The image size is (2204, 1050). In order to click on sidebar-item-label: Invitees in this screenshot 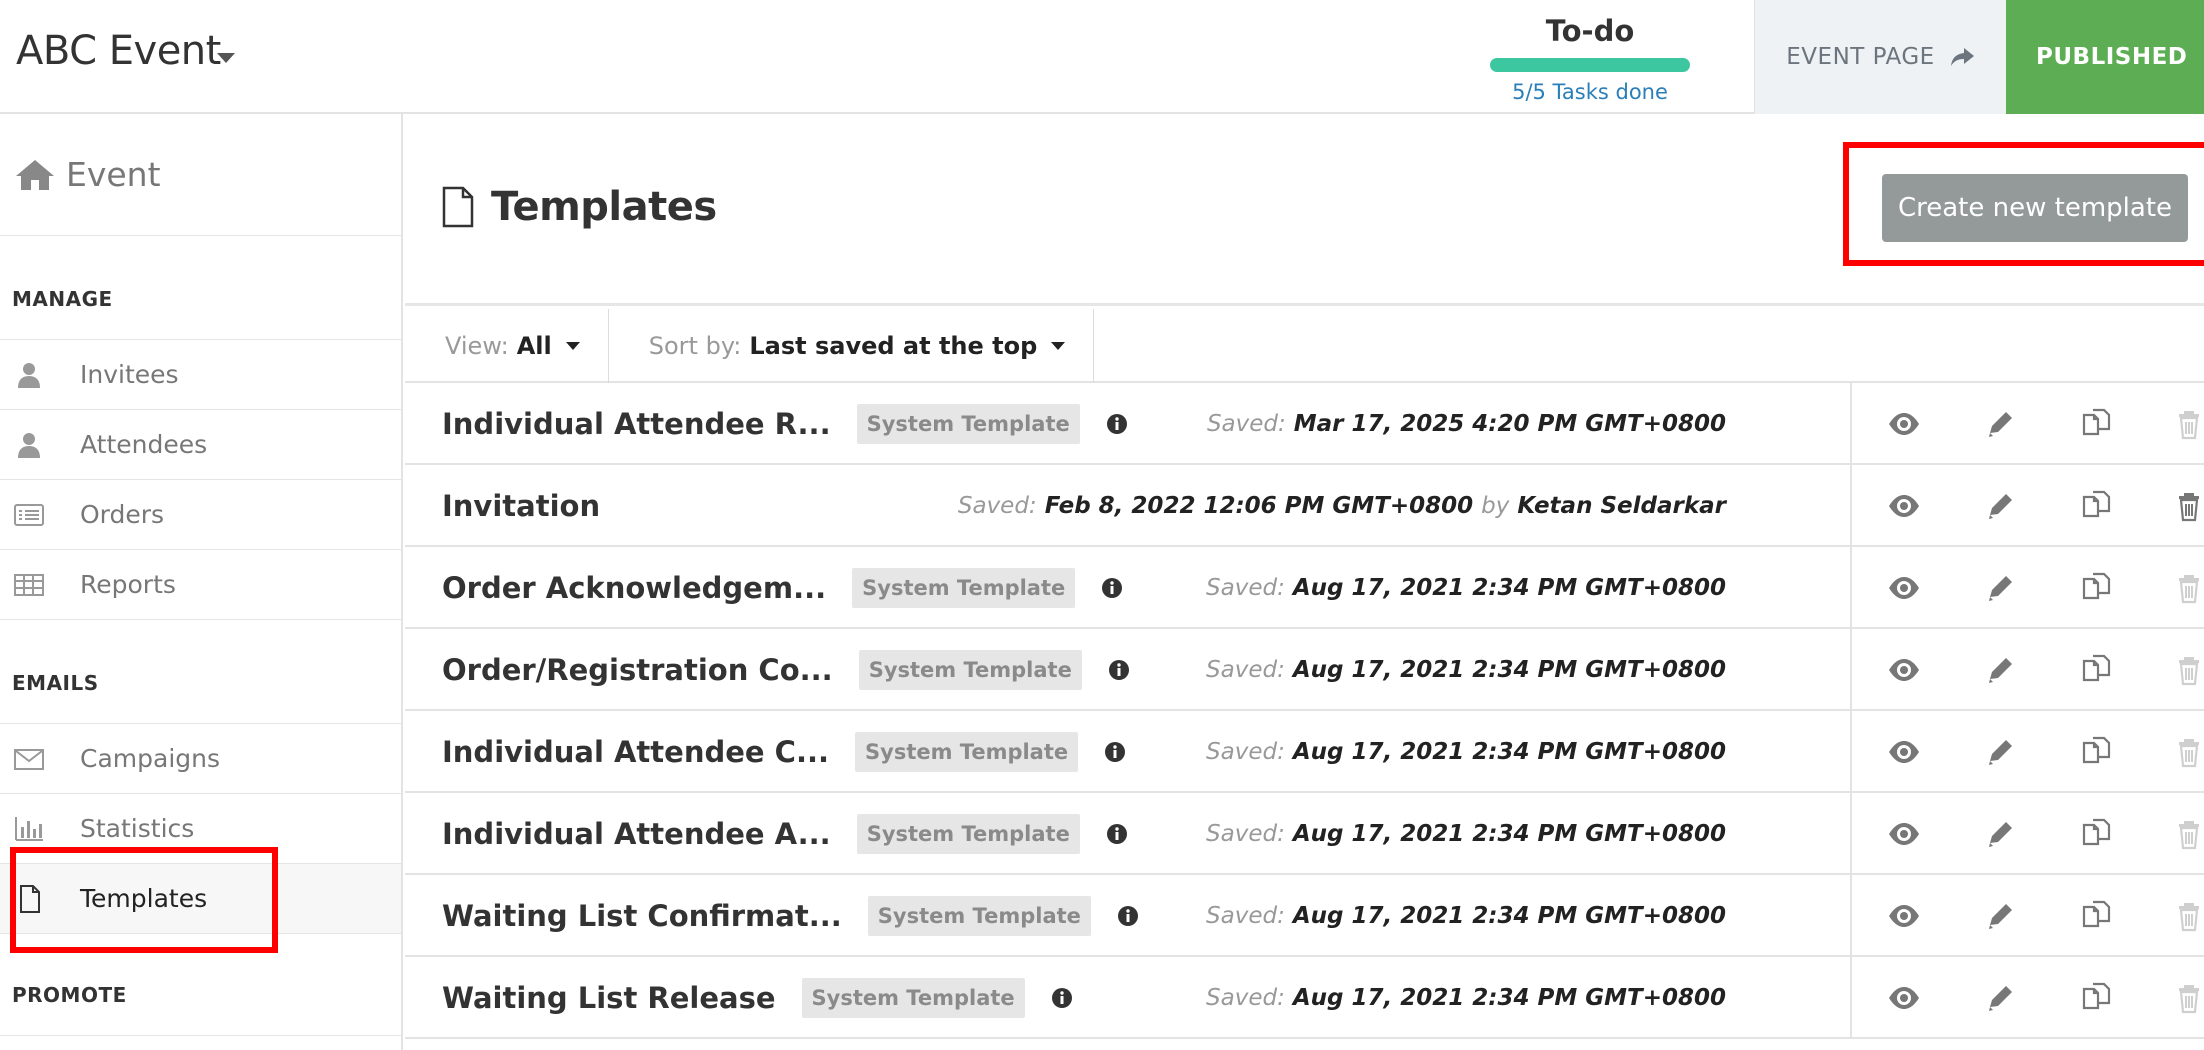, I will do `click(129, 374)`.